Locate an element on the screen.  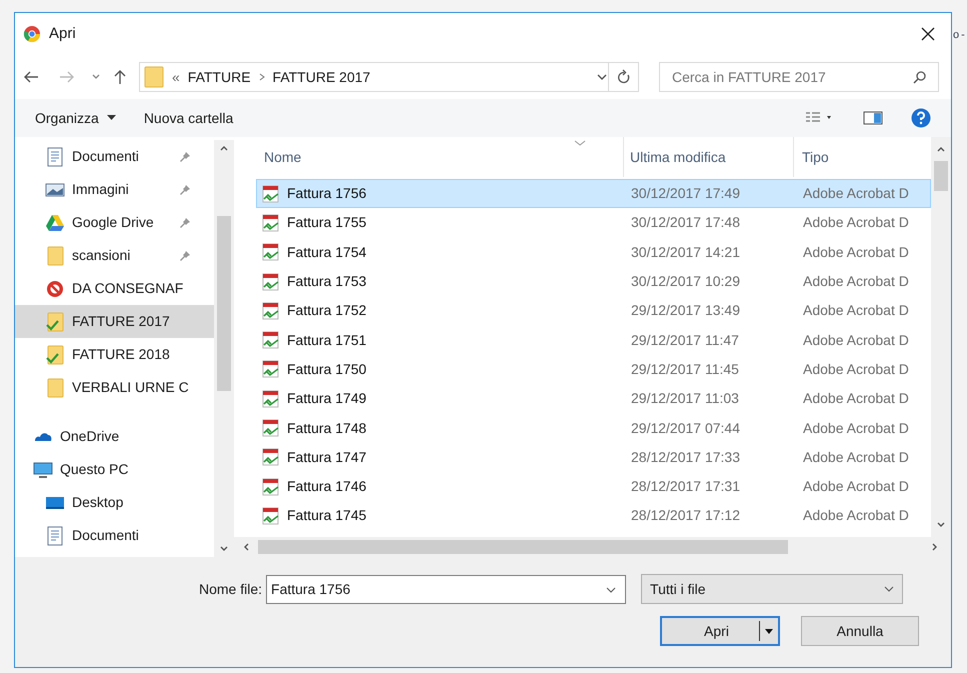
file-row: Fattura 1749 29/12/2017 11:03 Adobe Acrobat D is located at coordinates (593, 399).